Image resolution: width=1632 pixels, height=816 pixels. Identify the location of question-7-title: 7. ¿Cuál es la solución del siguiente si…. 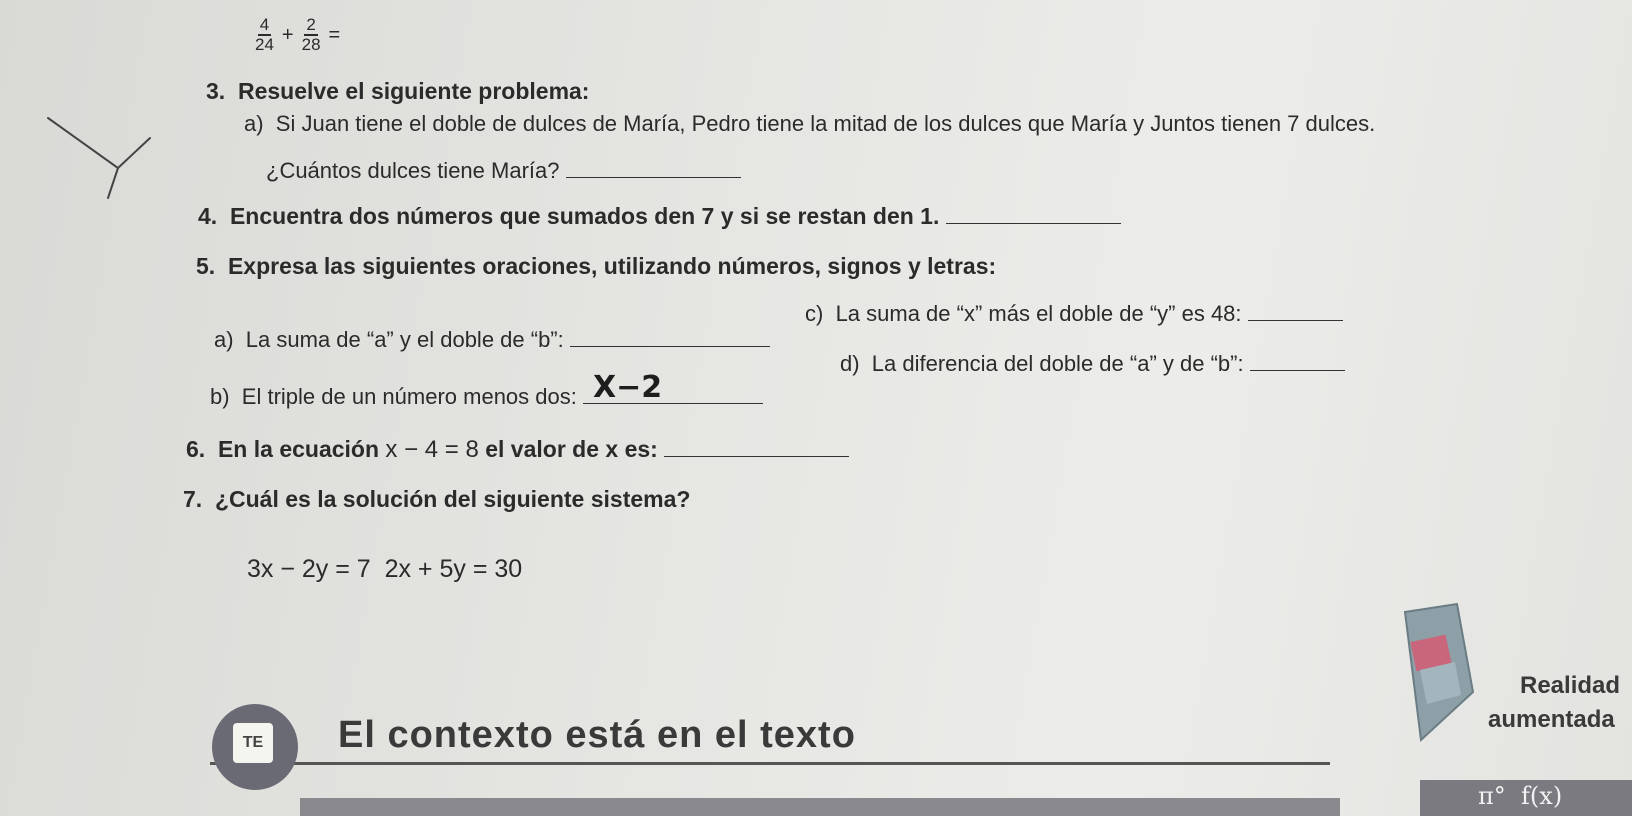
(437, 499).